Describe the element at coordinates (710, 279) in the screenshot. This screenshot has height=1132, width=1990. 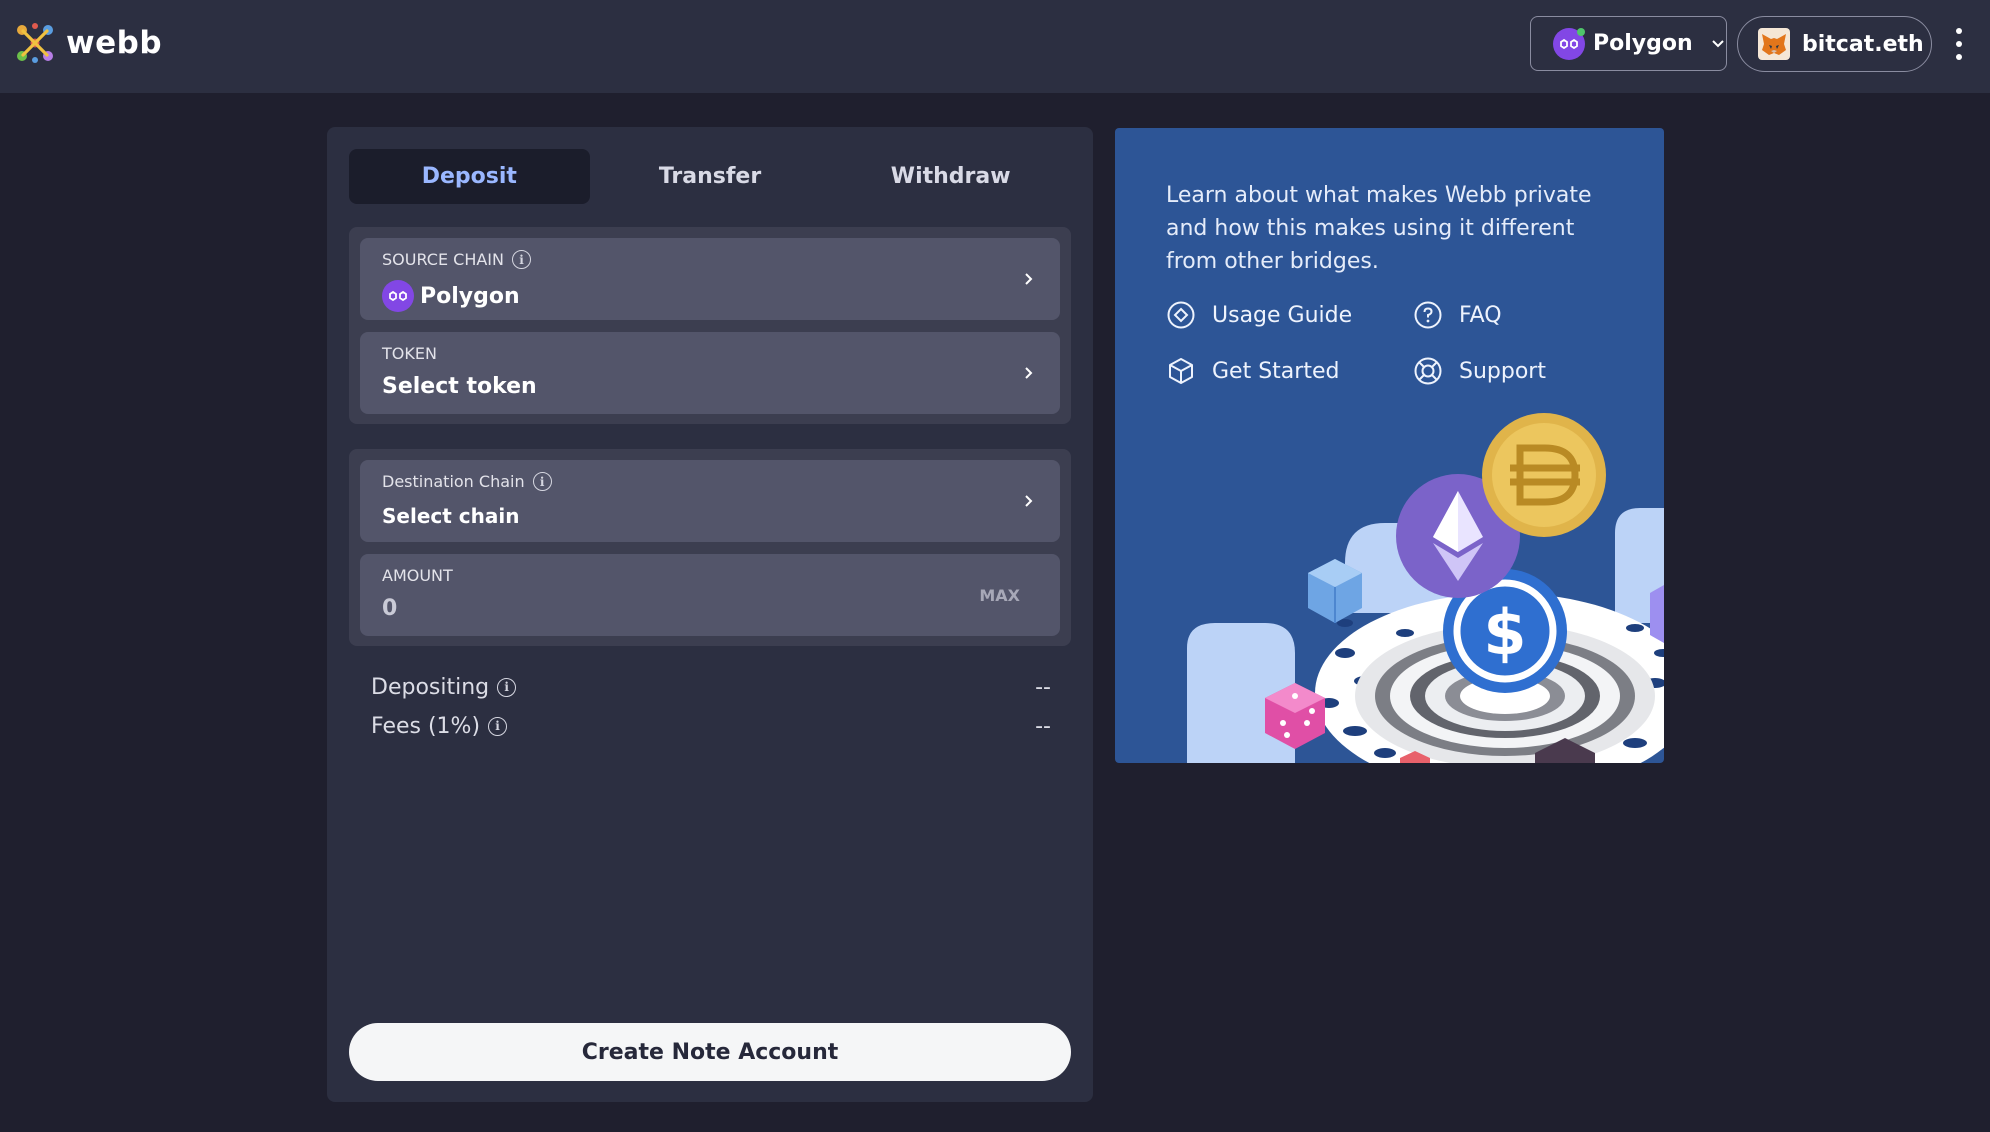
I see `source-chain-selector: SOURCE CHAIN i Polygon` at that location.